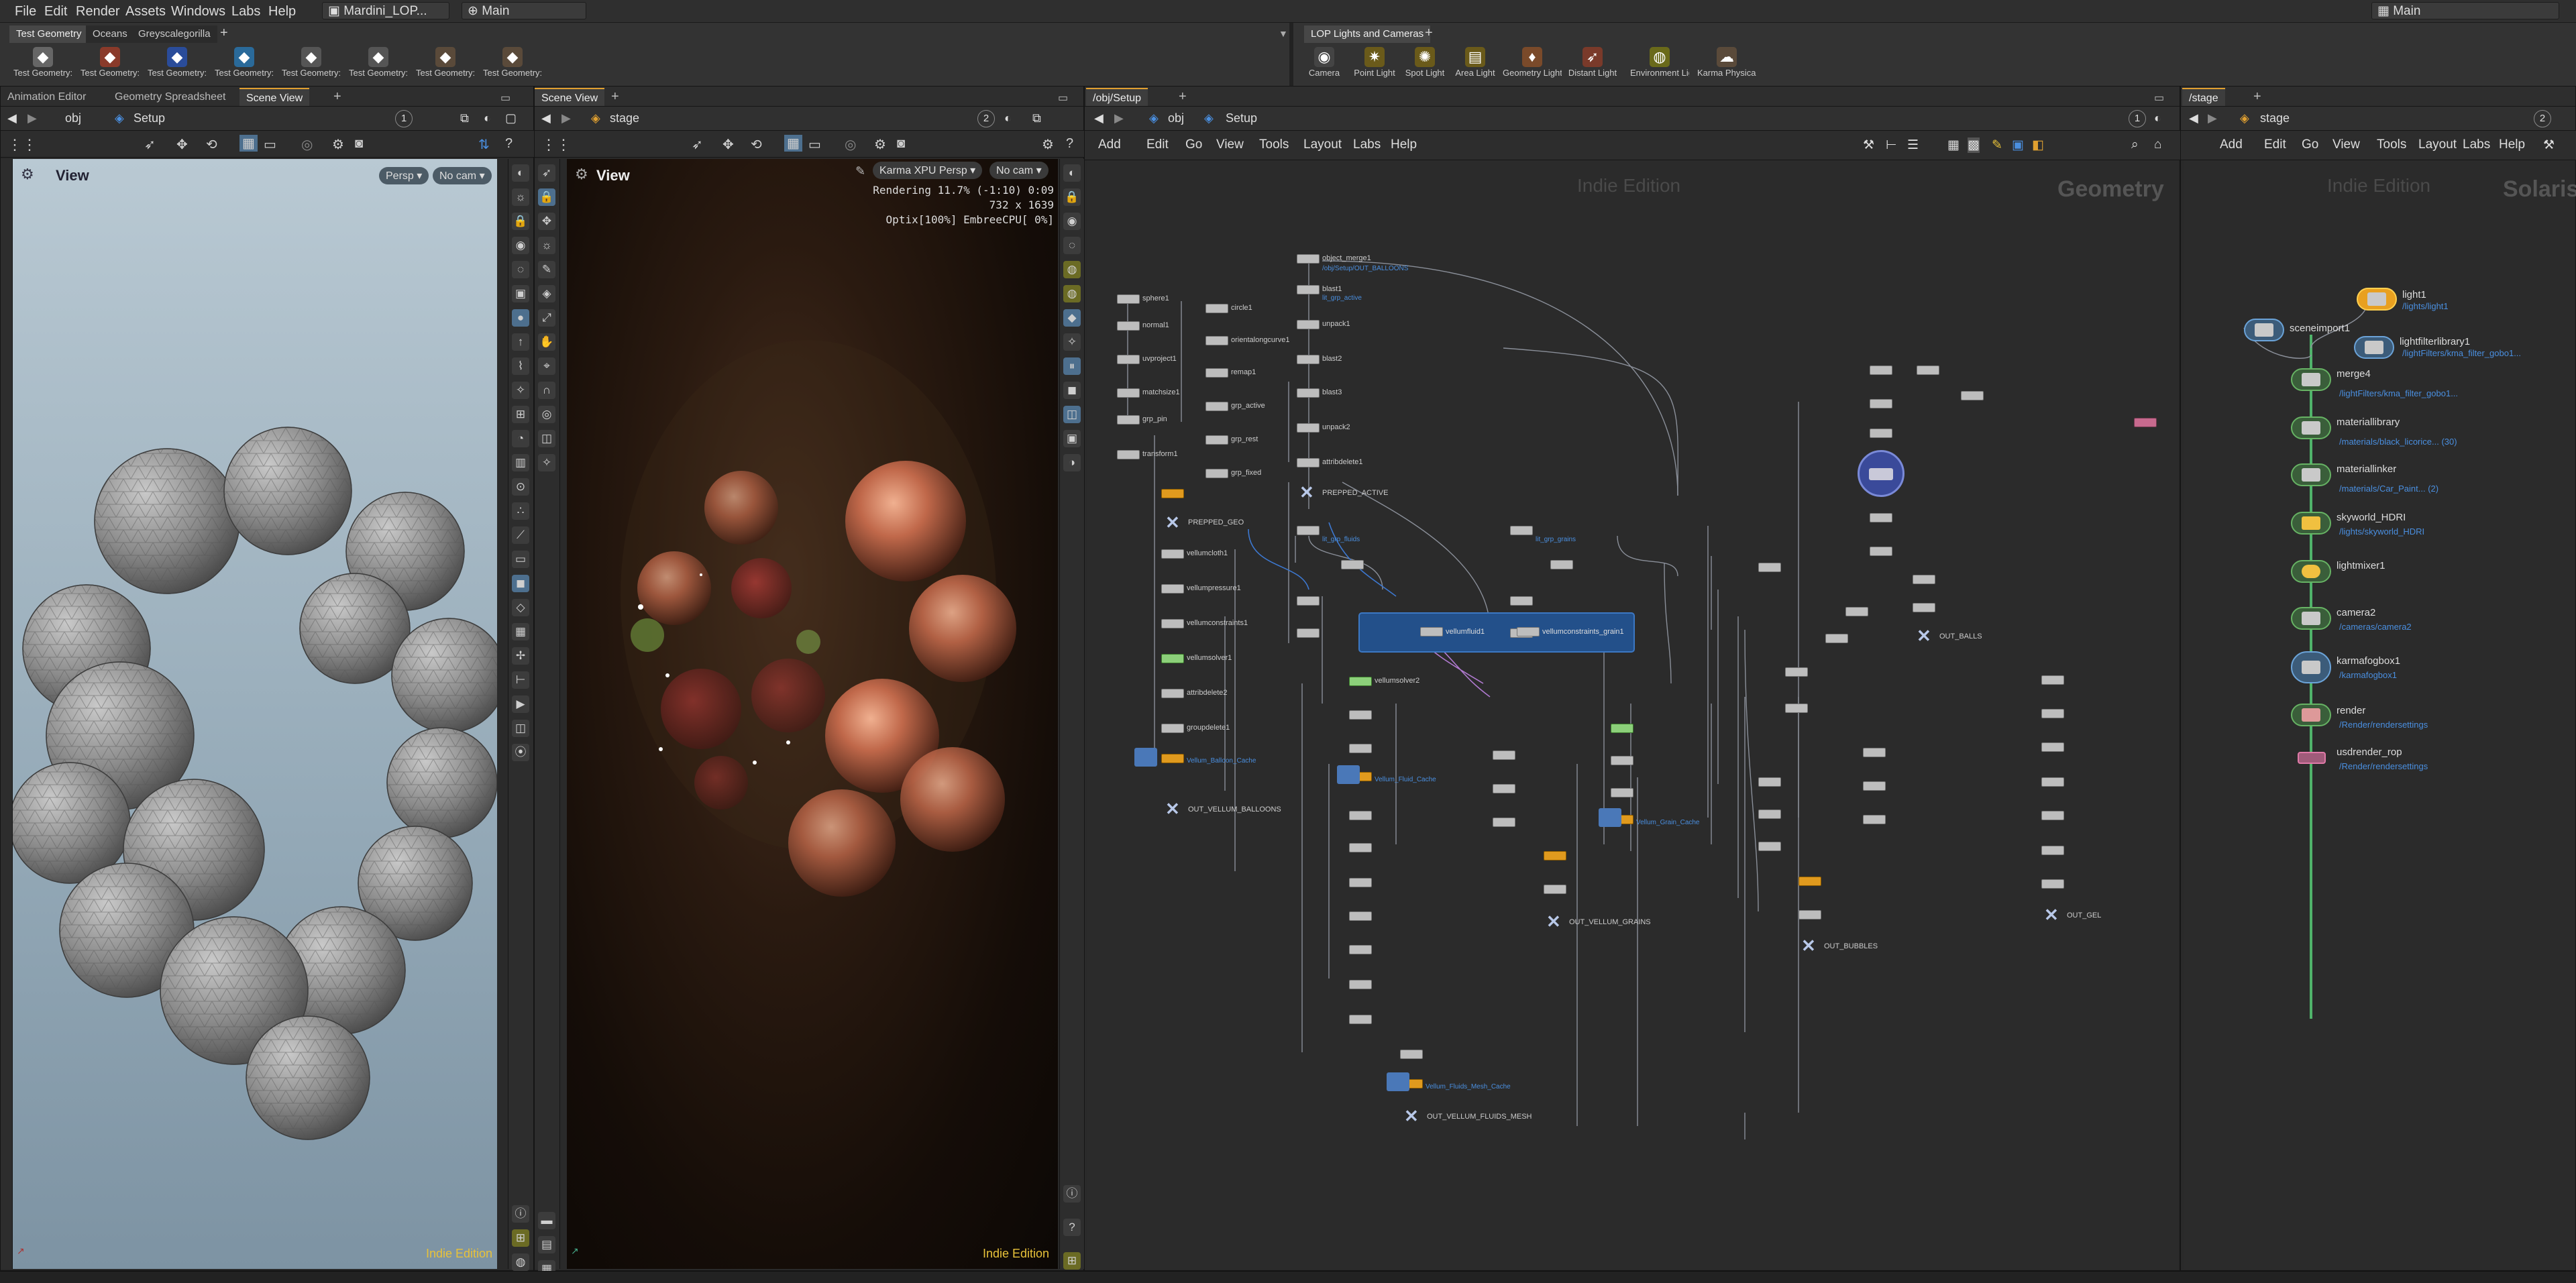  What do you see at coordinates (2157, 118) in the screenshot?
I see `link-icon: ◐` at bounding box center [2157, 118].